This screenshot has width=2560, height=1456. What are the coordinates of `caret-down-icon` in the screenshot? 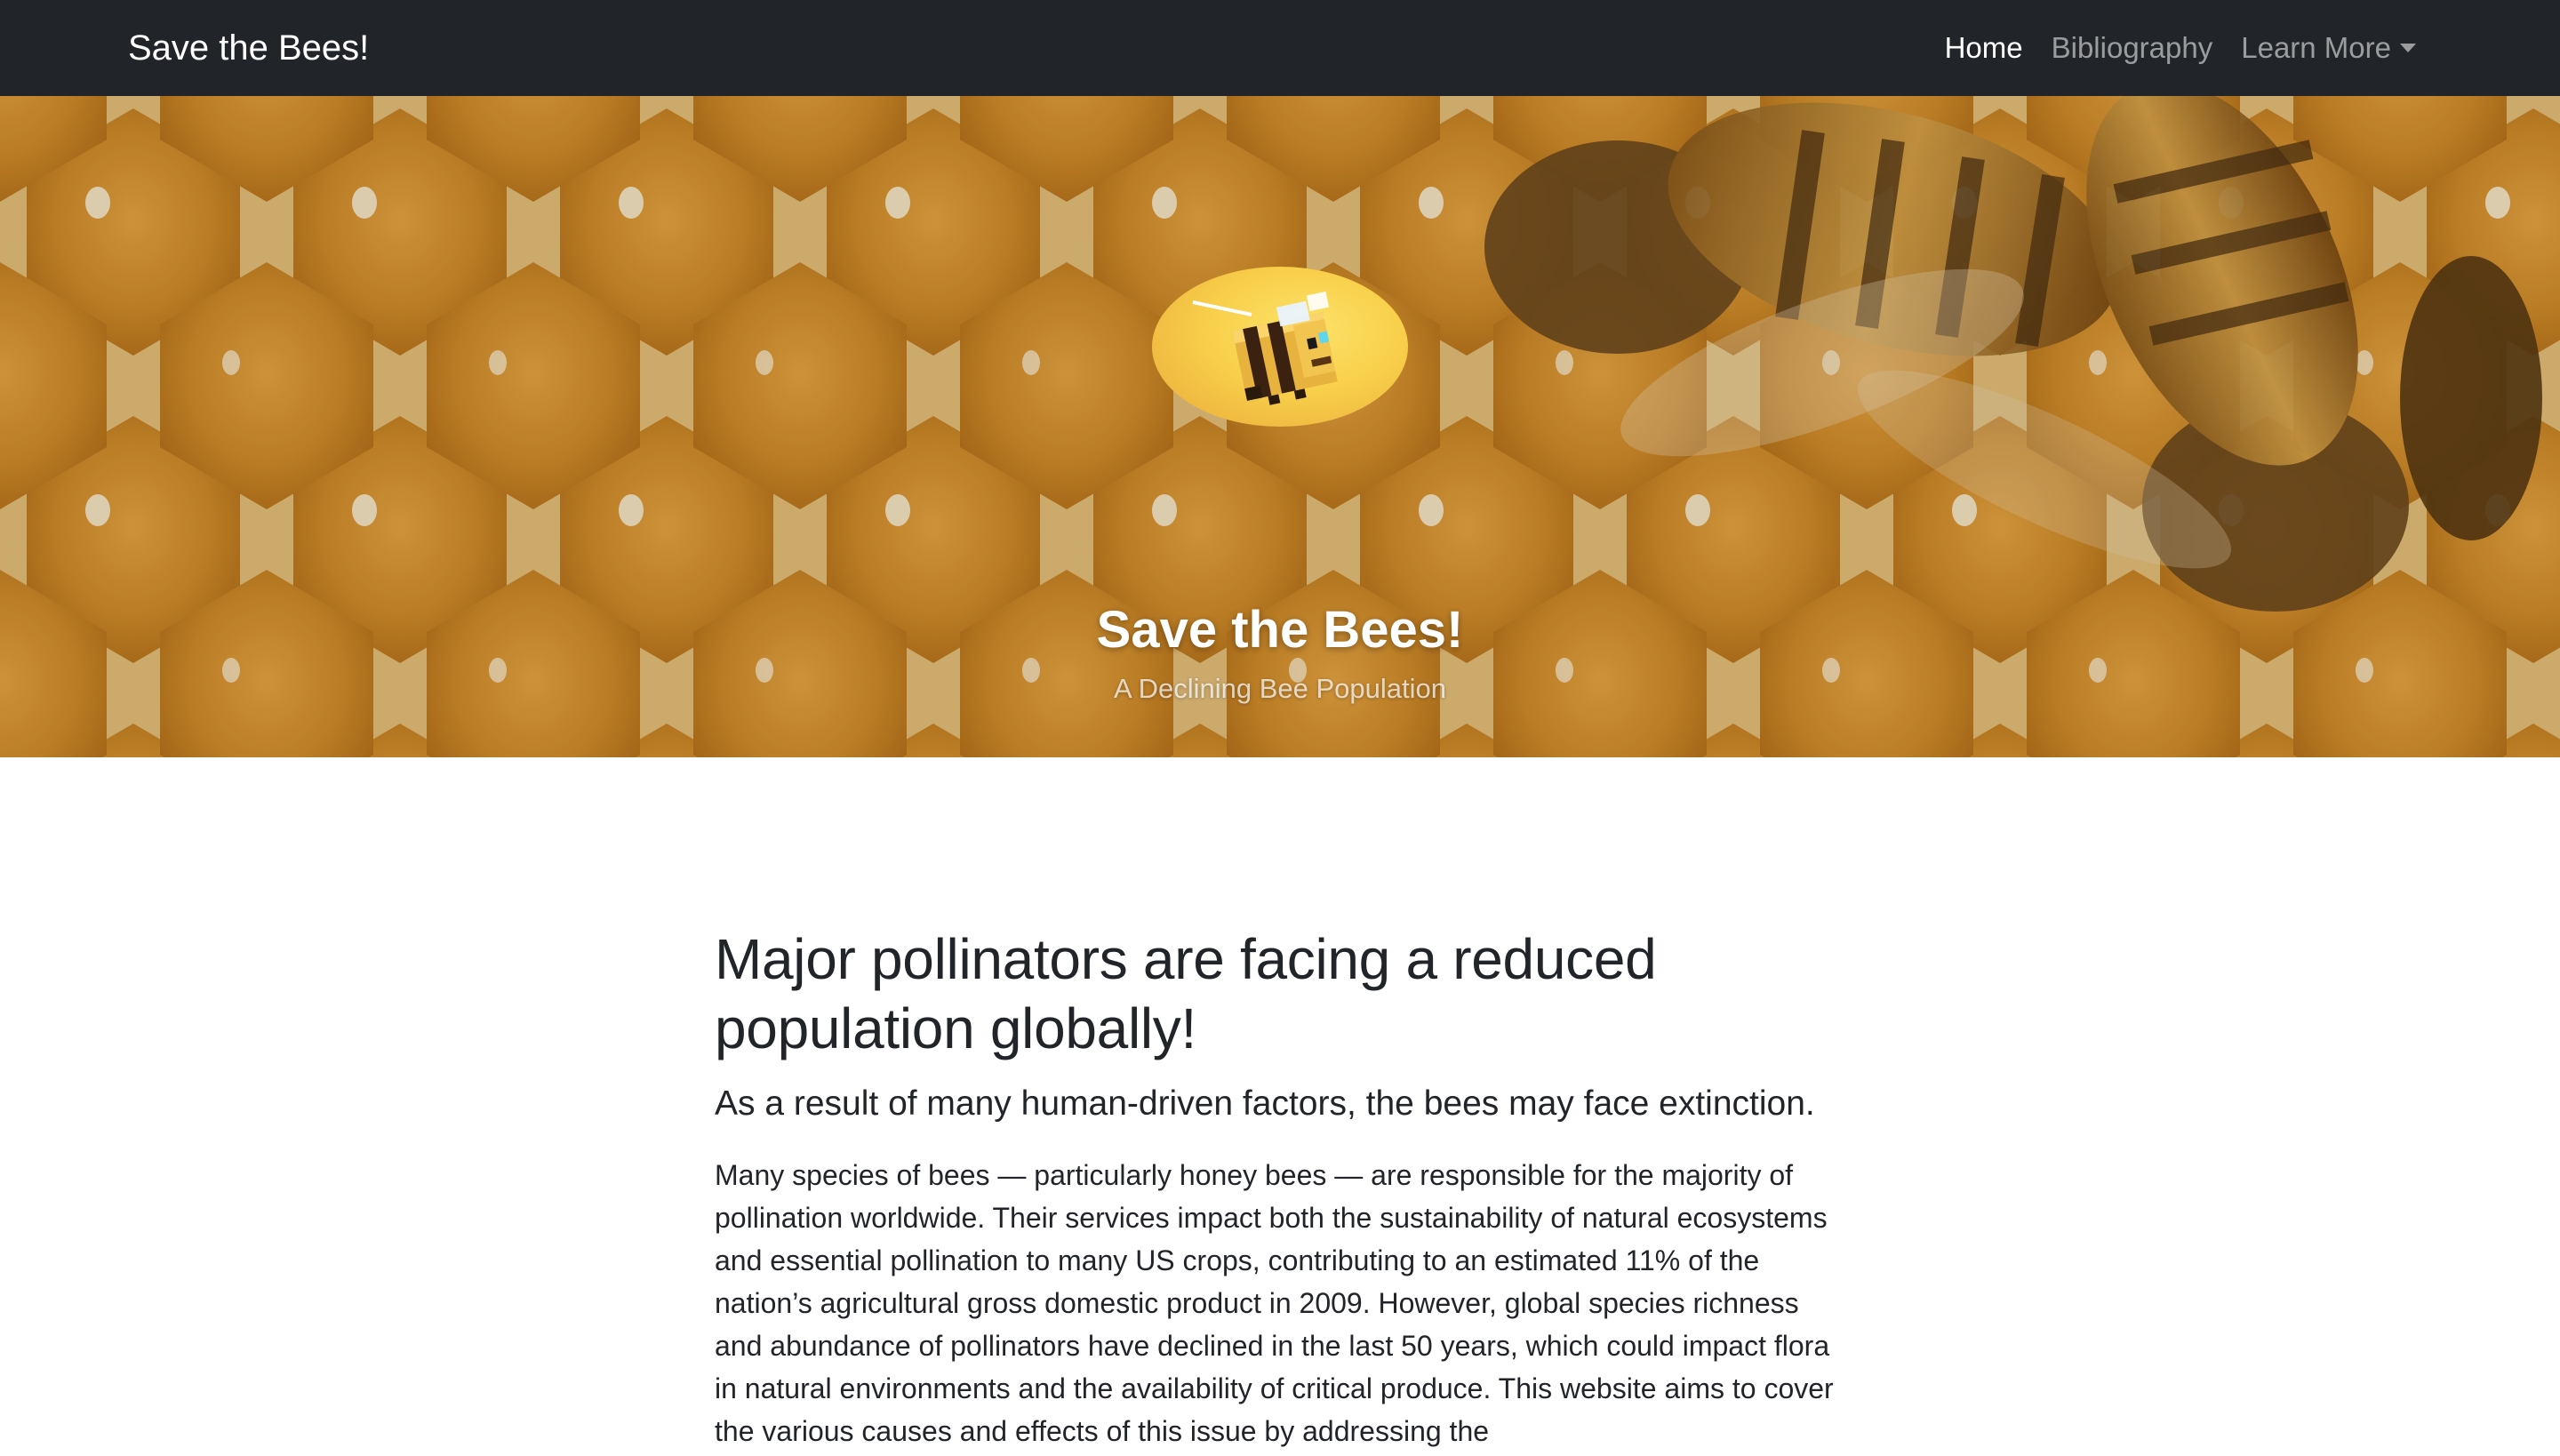 It's located at (2408, 48).